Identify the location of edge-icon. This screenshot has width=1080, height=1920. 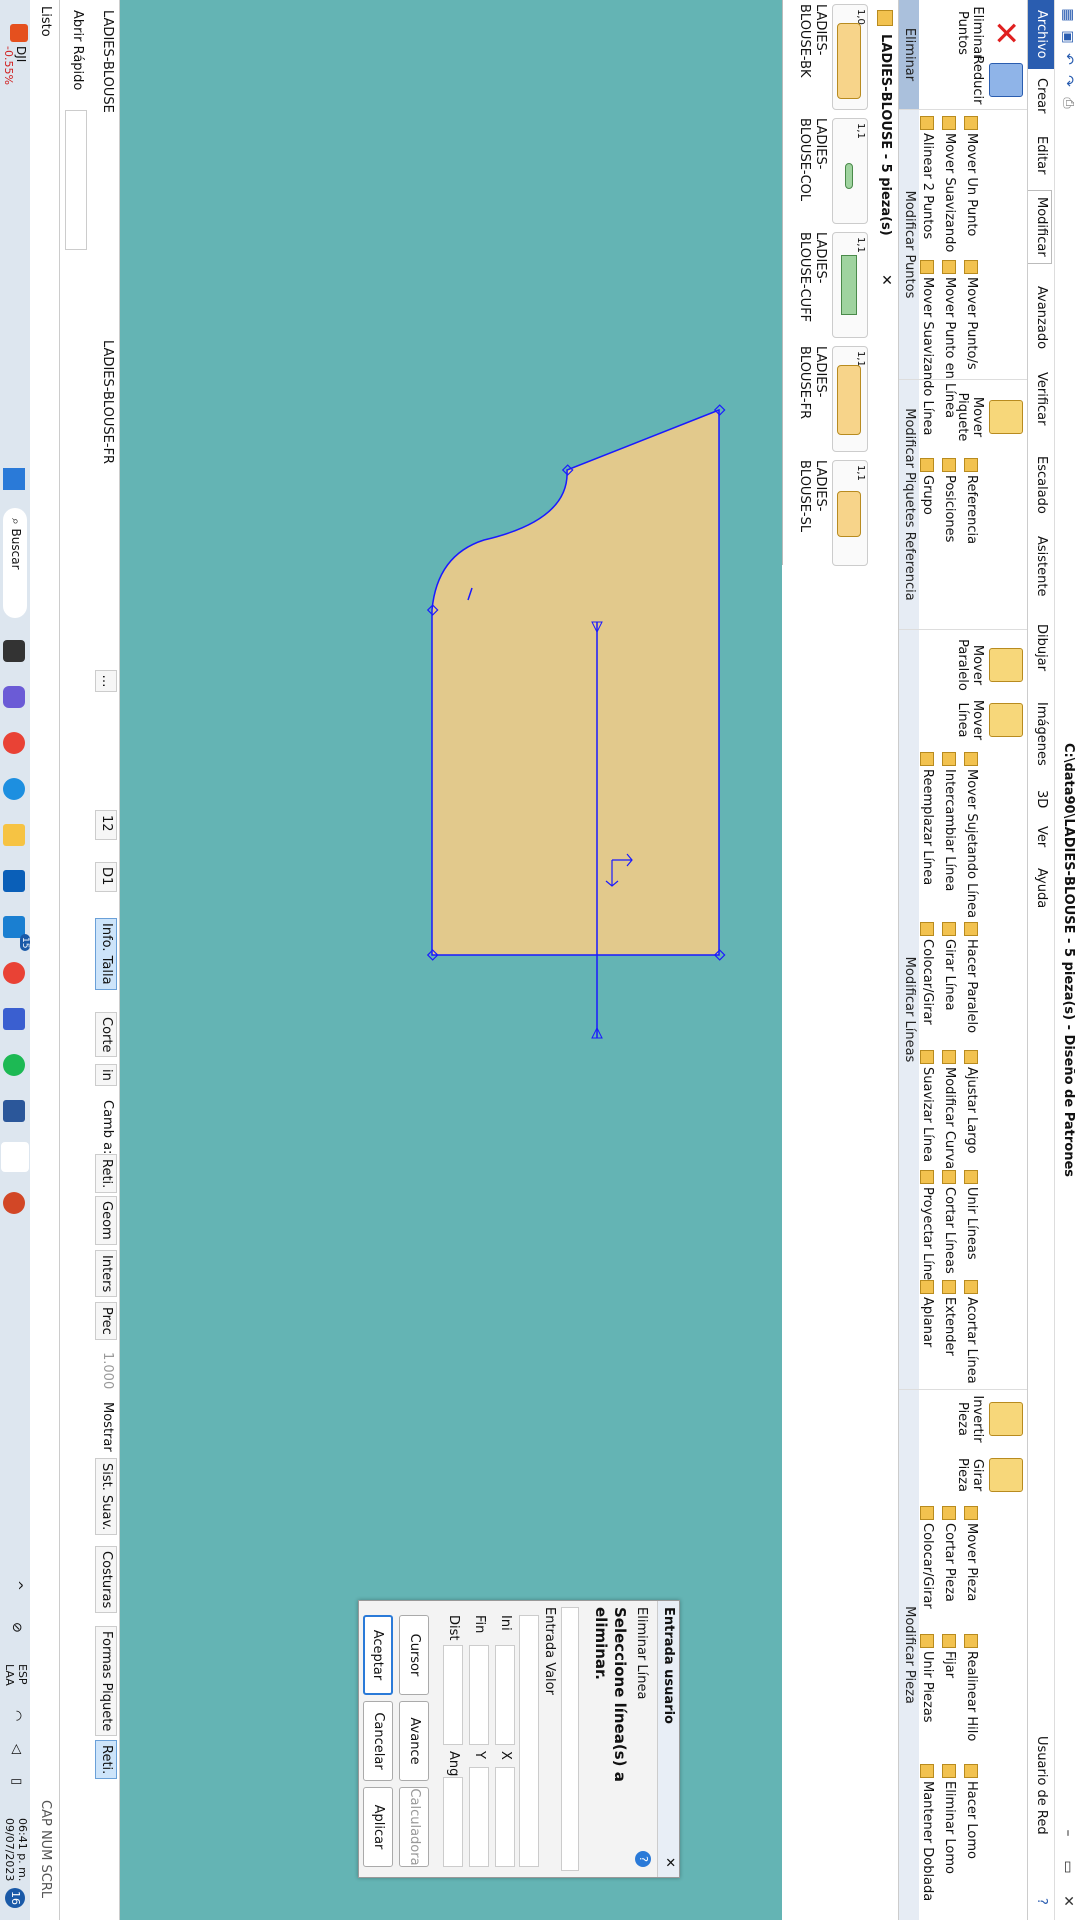
(14, 789).